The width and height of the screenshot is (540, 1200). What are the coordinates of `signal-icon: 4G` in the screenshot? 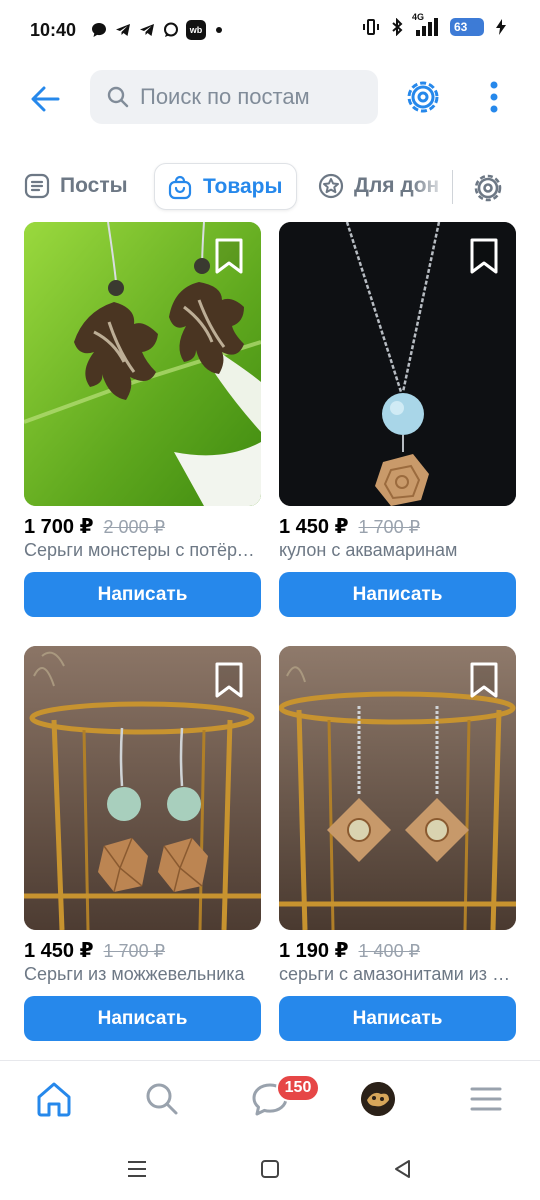 It's located at (427, 24).